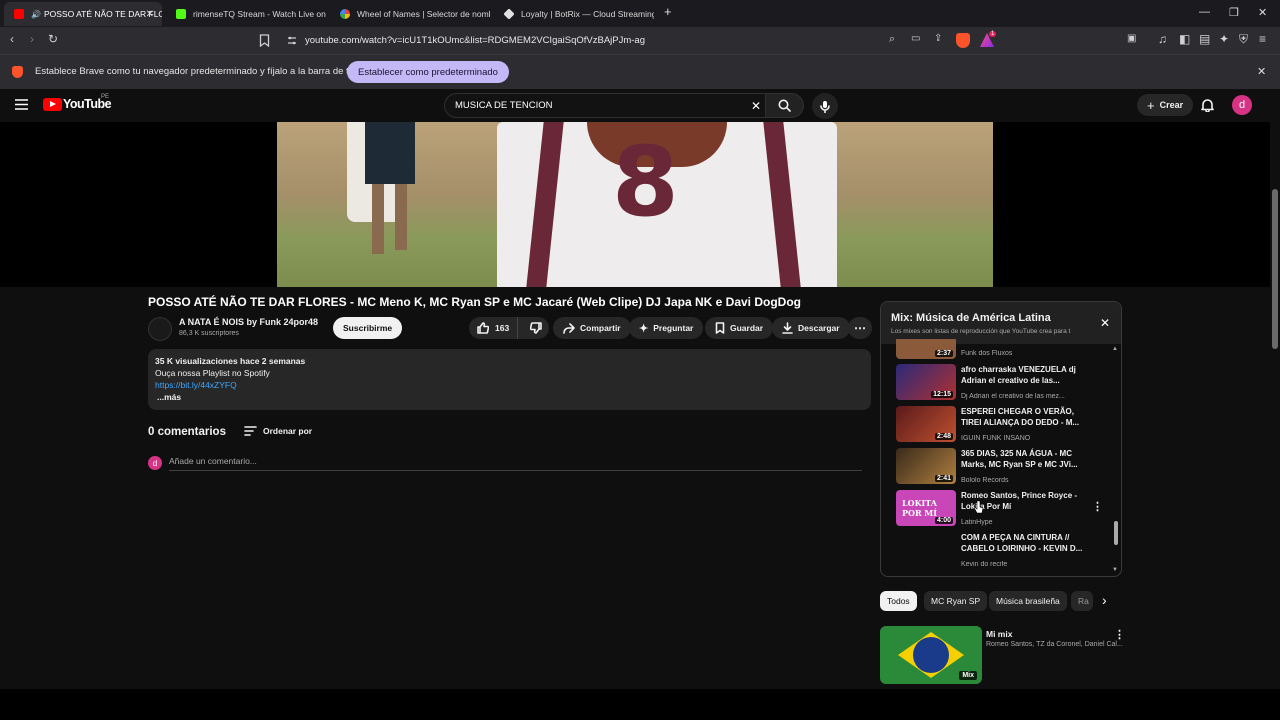  Describe the element at coordinates (1115, 570) in the screenshot. I see `scroll-down-icon: ▼` at that location.